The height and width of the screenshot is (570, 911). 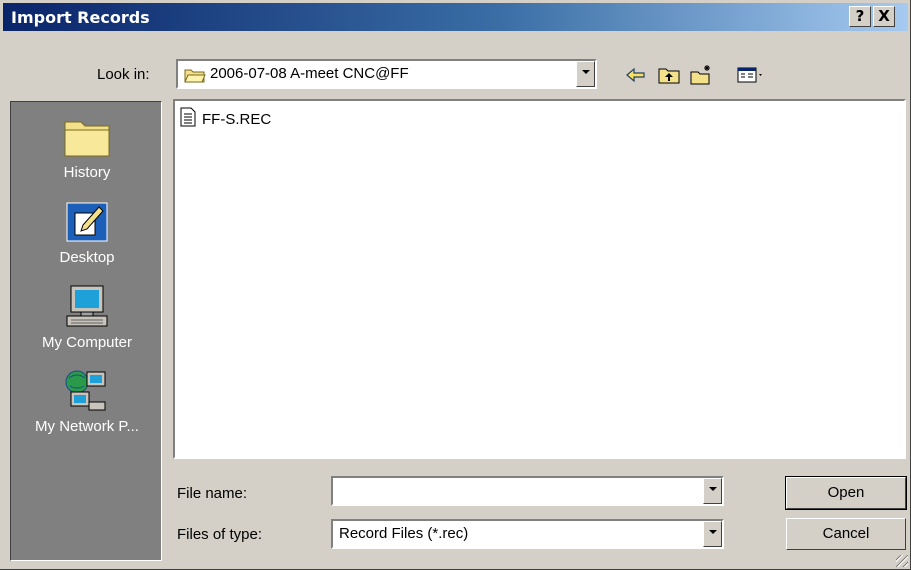 I want to click on open-folder-icon, so click(x=195, y=77).